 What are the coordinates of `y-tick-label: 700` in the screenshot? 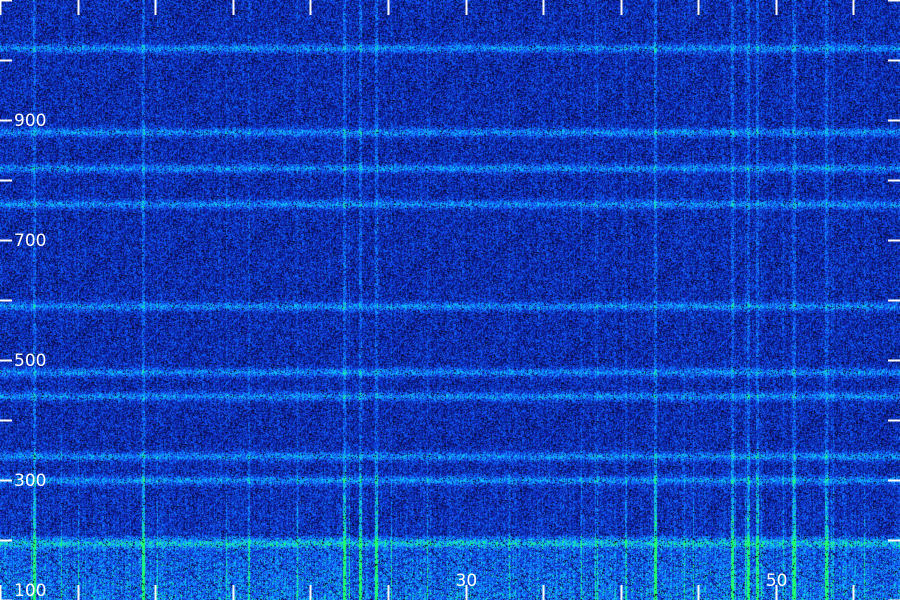 It's located at (30, 241).